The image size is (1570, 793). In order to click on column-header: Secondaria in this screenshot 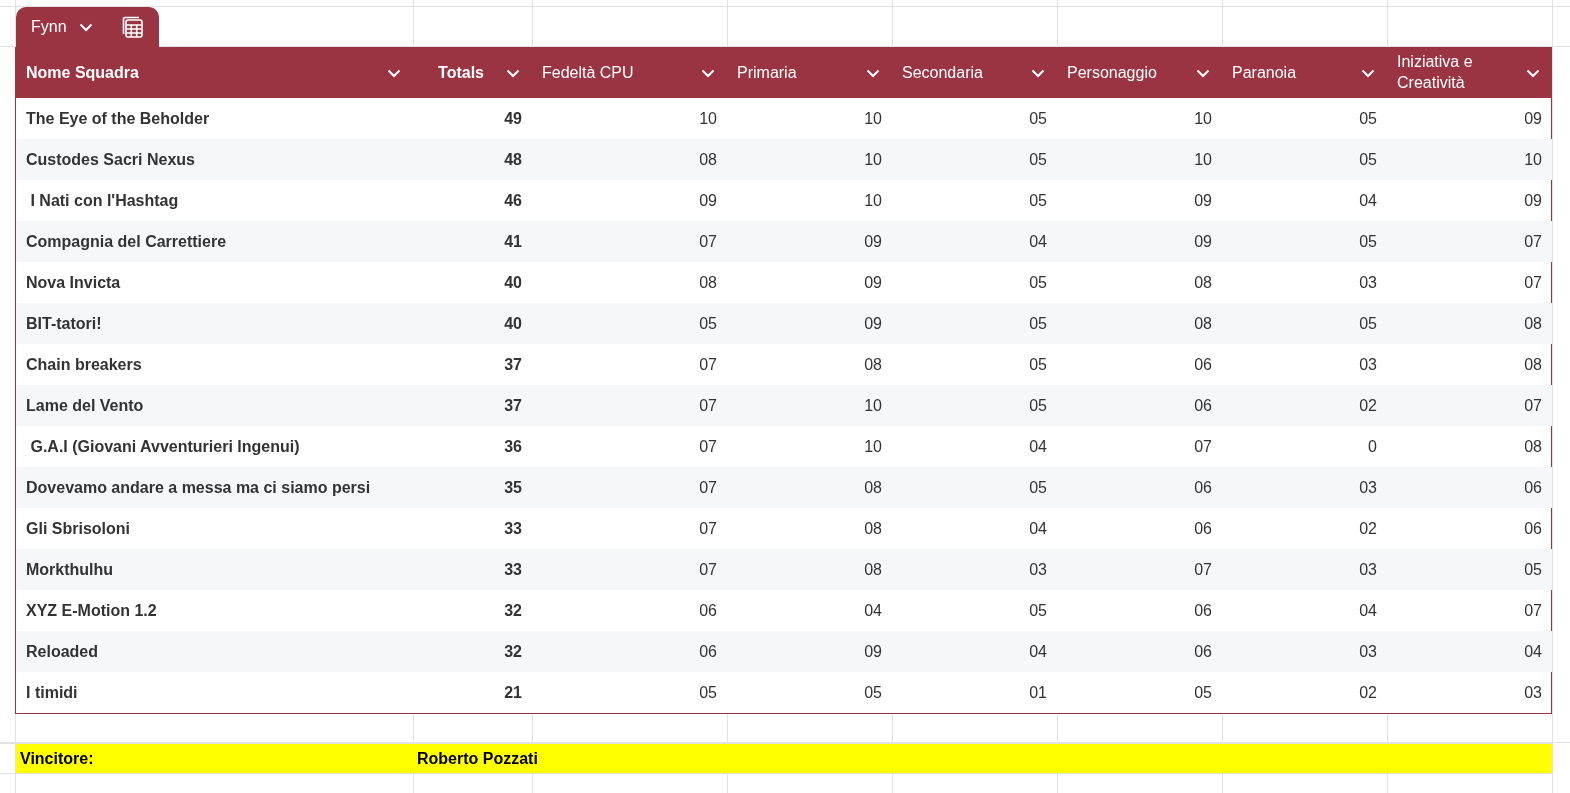, I will do `click(974, 73)`.